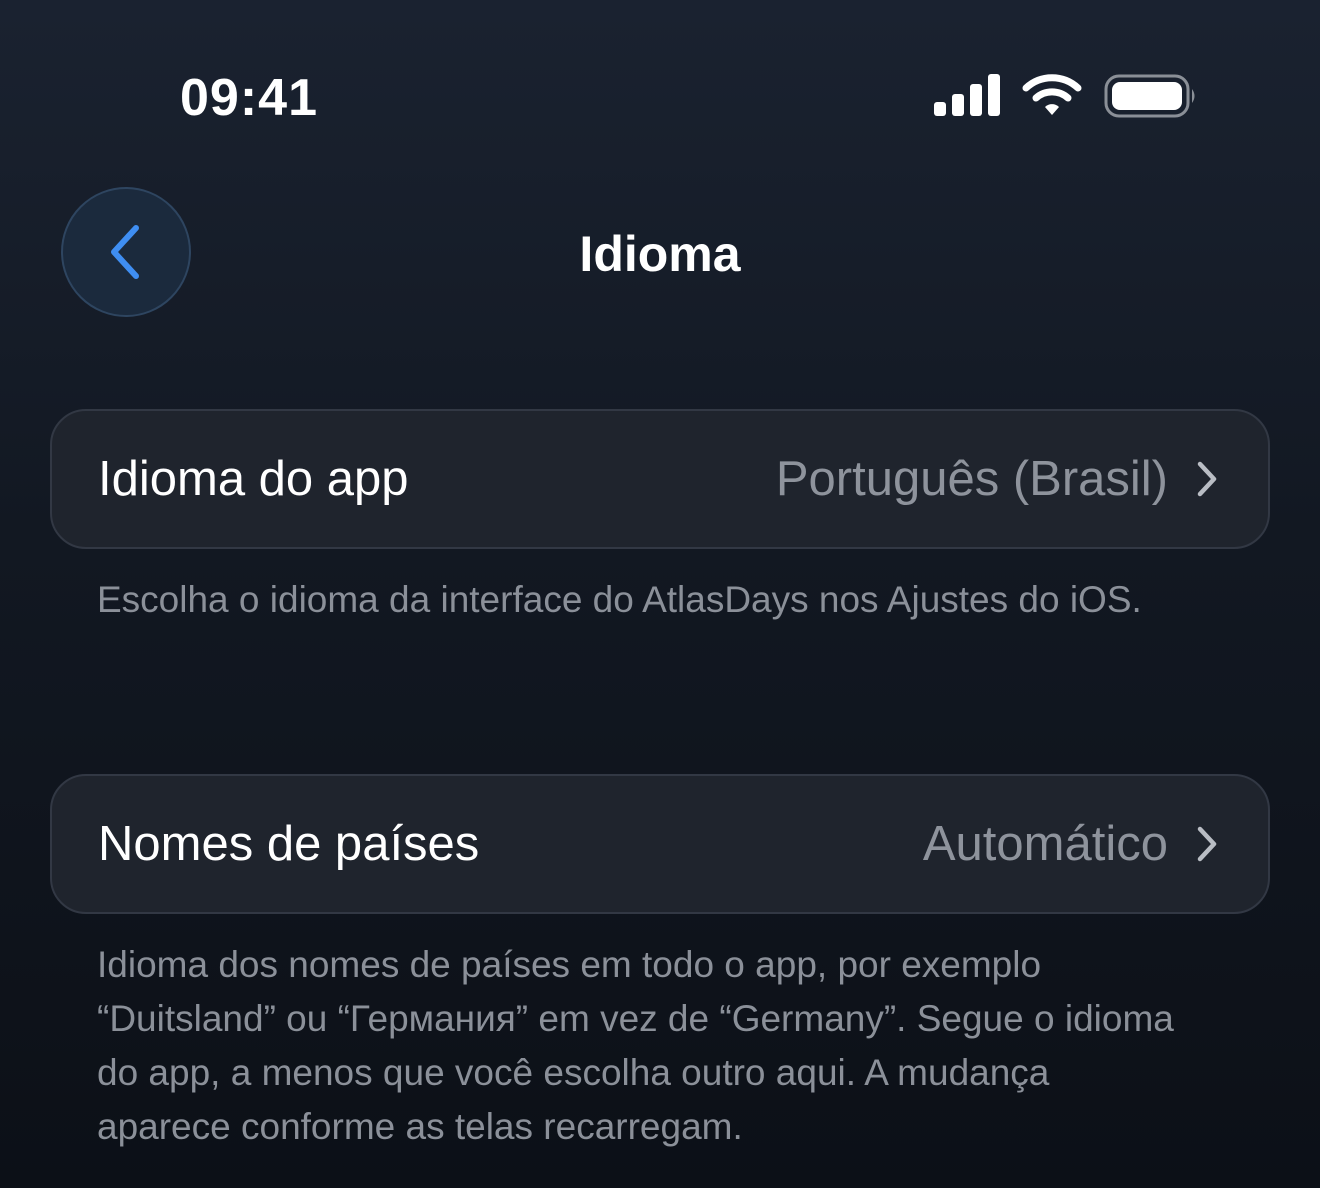 The image size is (1320, 1188). I want to click on country-names-row: Nomes de países Automático, so click(660, 844).